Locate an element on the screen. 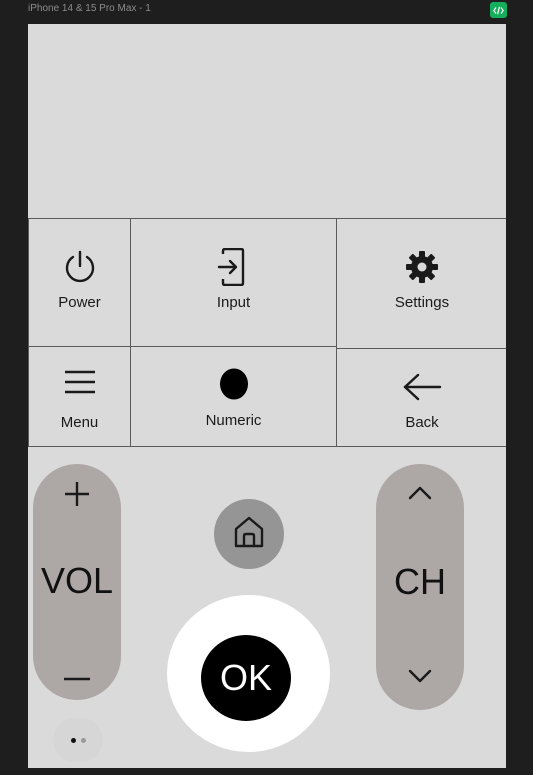 The height and width of the screenshot is (775, 533). arrow-left-icon is located at coordinates (422, 387).